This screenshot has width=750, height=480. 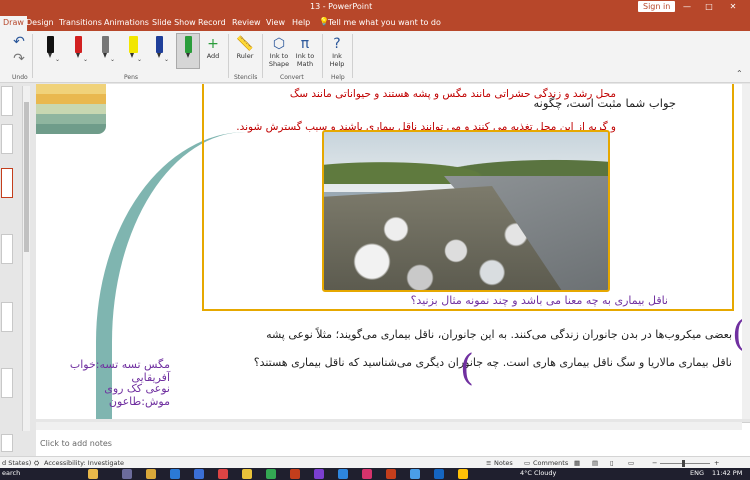 What do you see at coordinates (337, 44) in the screenshot?
I see `question-icon: ?` at bounding box center [337, 44].